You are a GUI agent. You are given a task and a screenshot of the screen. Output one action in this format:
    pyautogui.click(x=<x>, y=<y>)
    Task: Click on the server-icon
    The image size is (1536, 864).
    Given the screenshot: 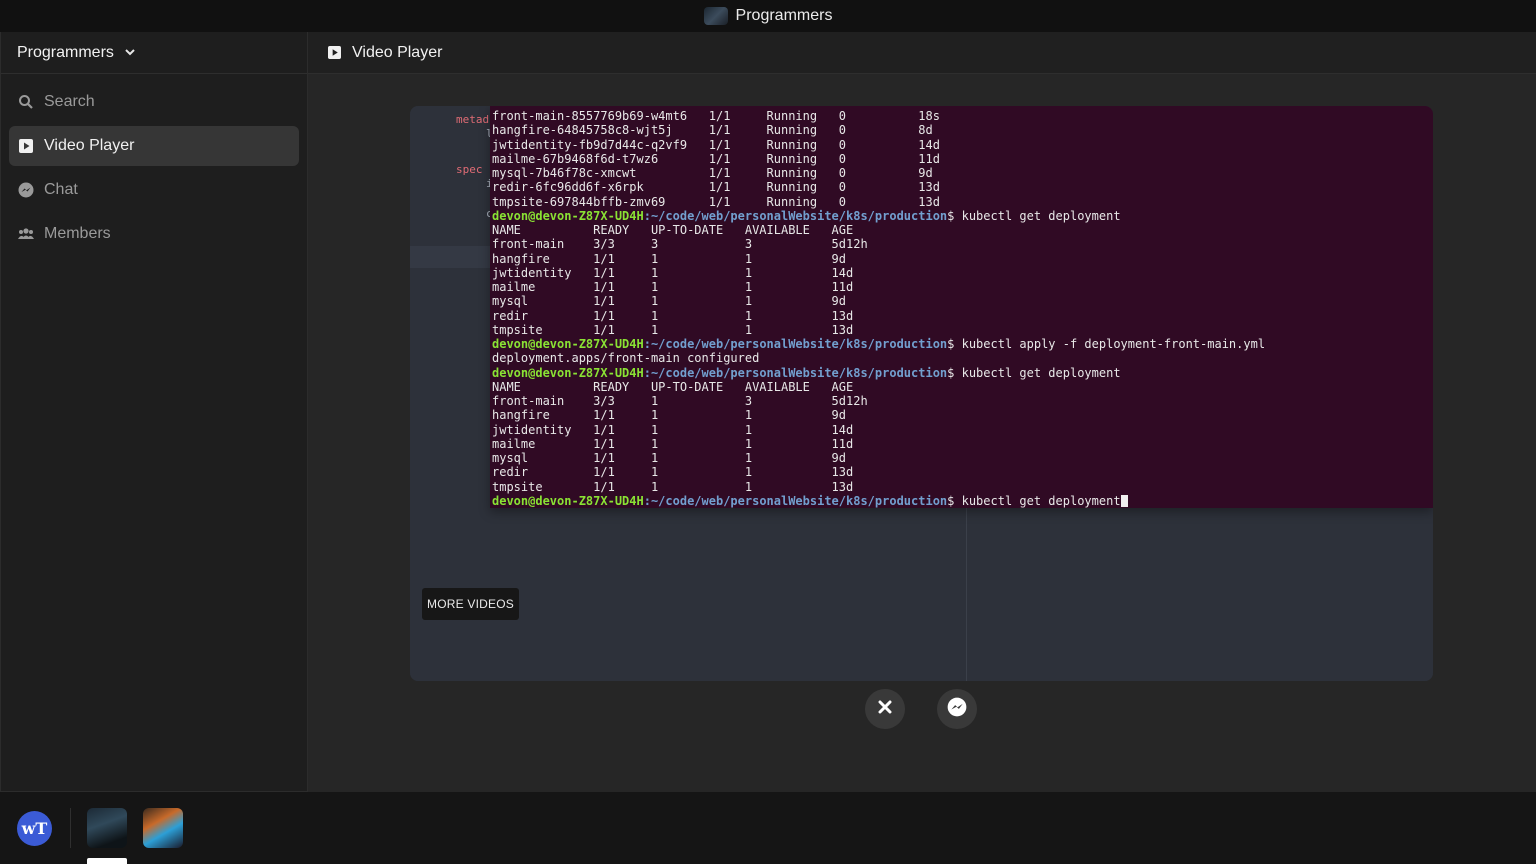 What is the action you would take?
    pyautogui.click(x=715, y=16)
    